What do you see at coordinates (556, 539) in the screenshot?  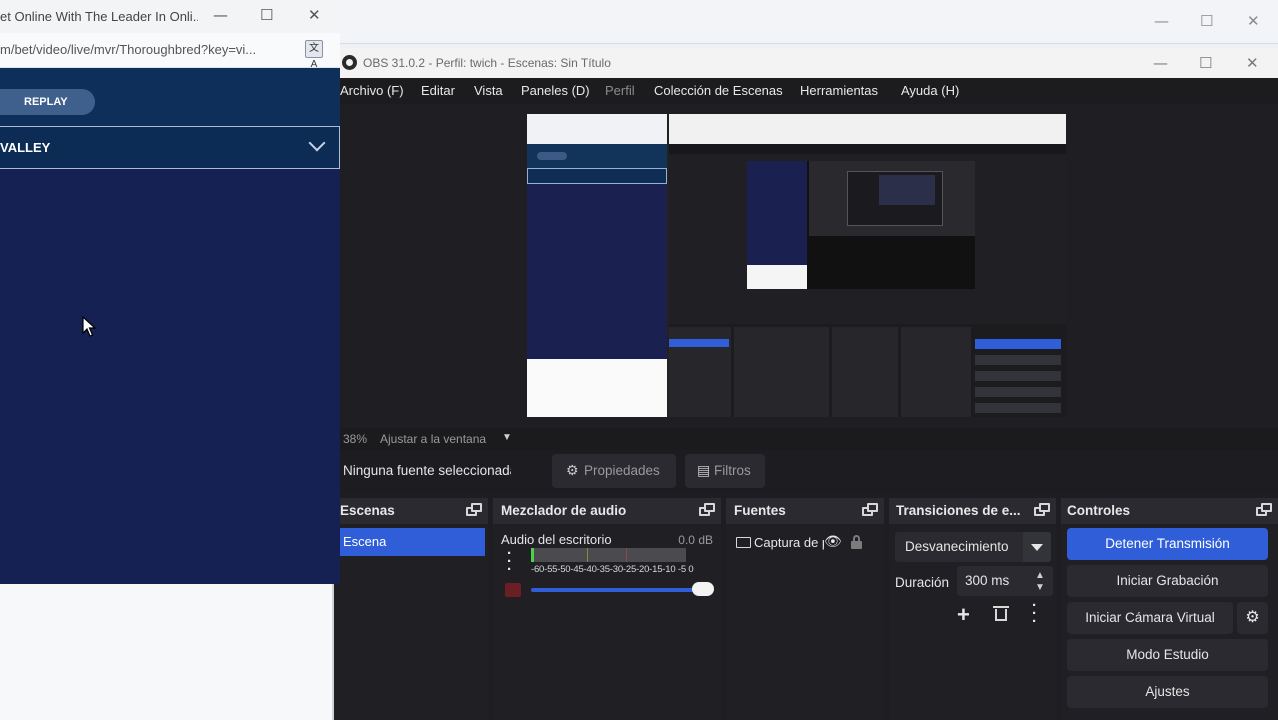 I see `mixer-channel-name: Audio del escritorio` at bounding box center [556, 539].